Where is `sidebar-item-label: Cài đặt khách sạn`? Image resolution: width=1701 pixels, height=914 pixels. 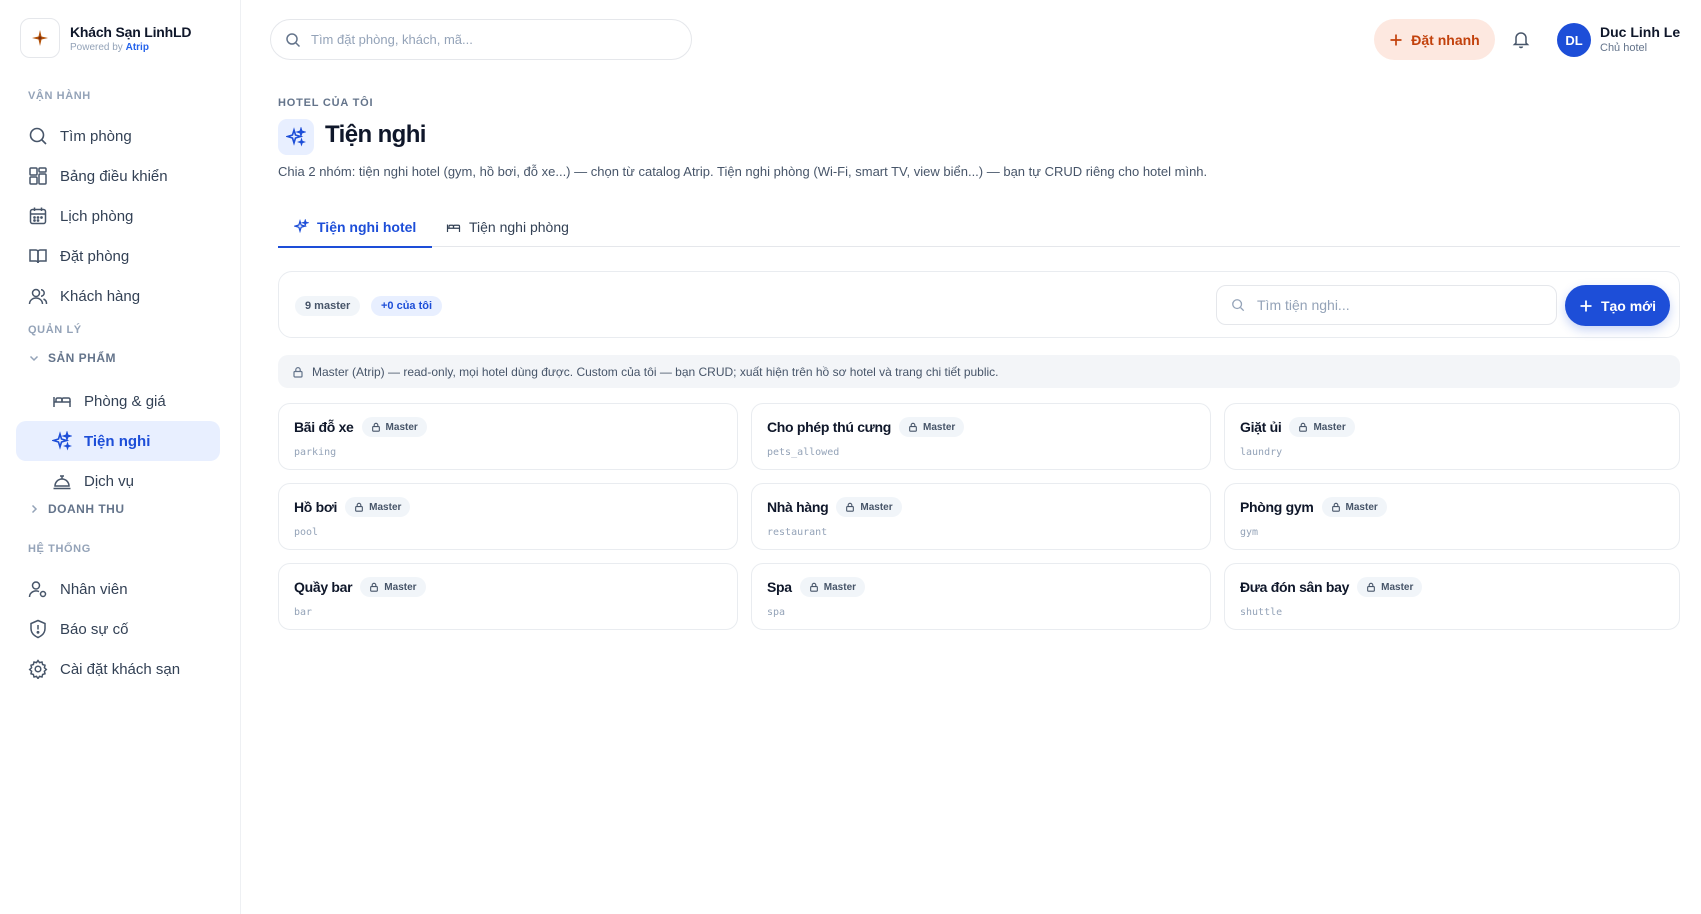
sidebar-item-label: Cài đặt khách sạn is located at coordinates (120, 669).